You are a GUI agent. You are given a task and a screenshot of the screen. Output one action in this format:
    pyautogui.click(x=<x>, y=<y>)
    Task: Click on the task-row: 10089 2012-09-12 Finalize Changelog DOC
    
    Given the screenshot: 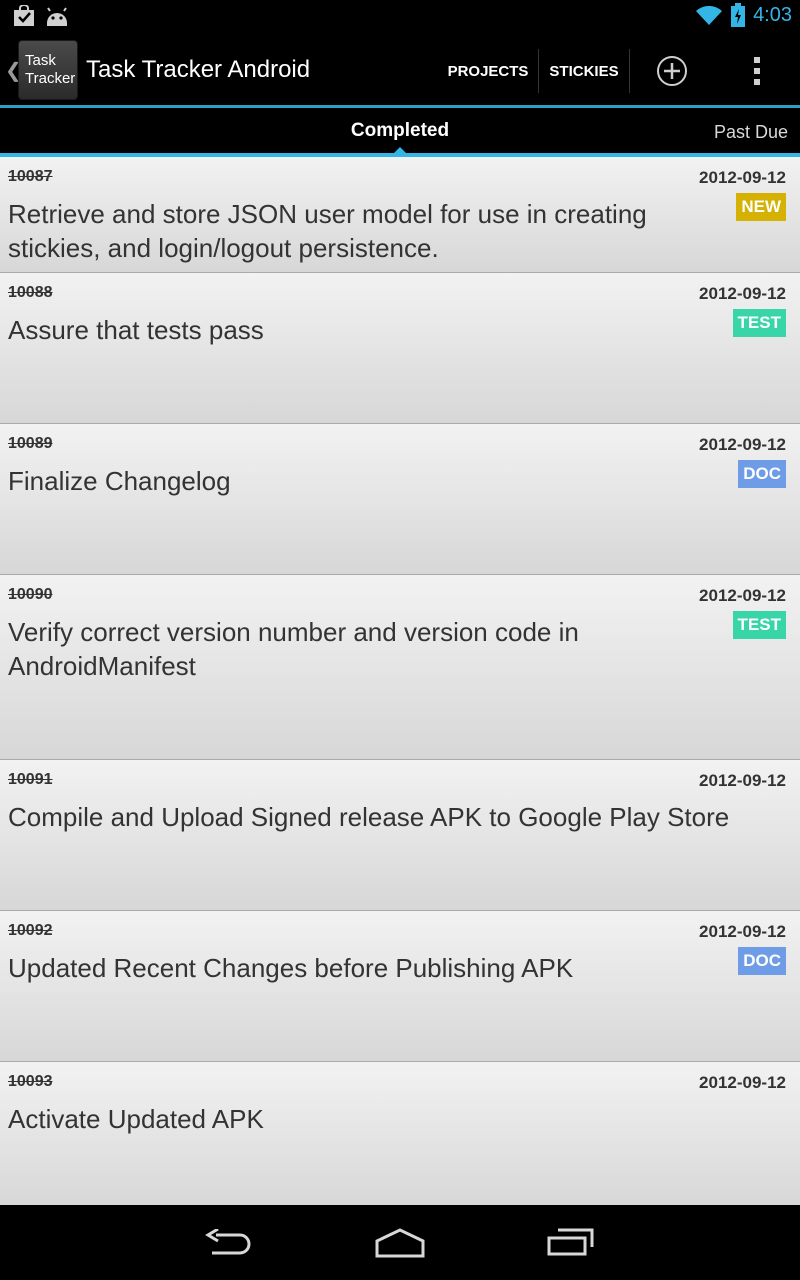 What is the action you would take?
    pyautogui.click(x=400, y=499)
    